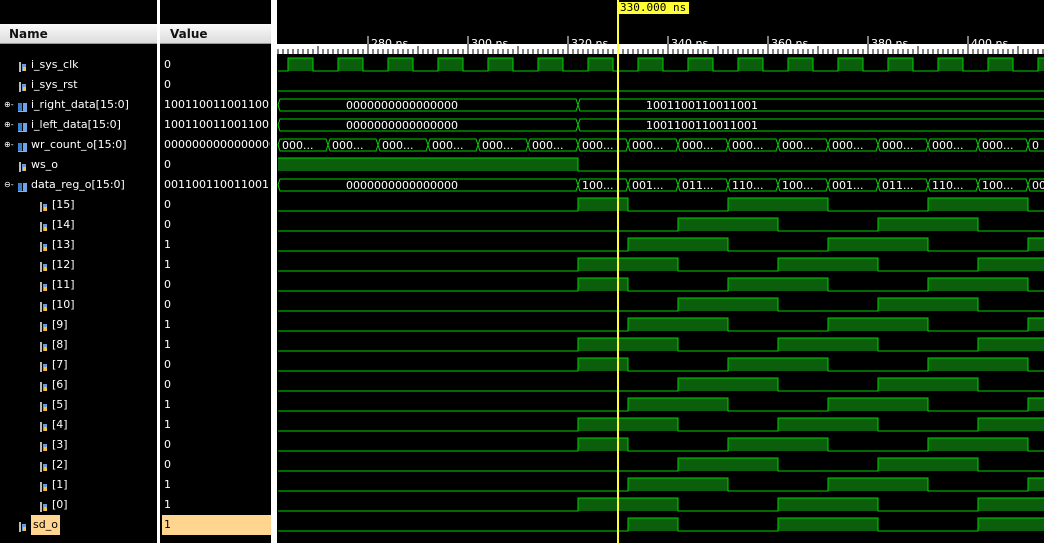  What do you see at coordinates (78, 425) in the screenshot?
I see `signal-row: [4]` at bounding box center [78, 425].